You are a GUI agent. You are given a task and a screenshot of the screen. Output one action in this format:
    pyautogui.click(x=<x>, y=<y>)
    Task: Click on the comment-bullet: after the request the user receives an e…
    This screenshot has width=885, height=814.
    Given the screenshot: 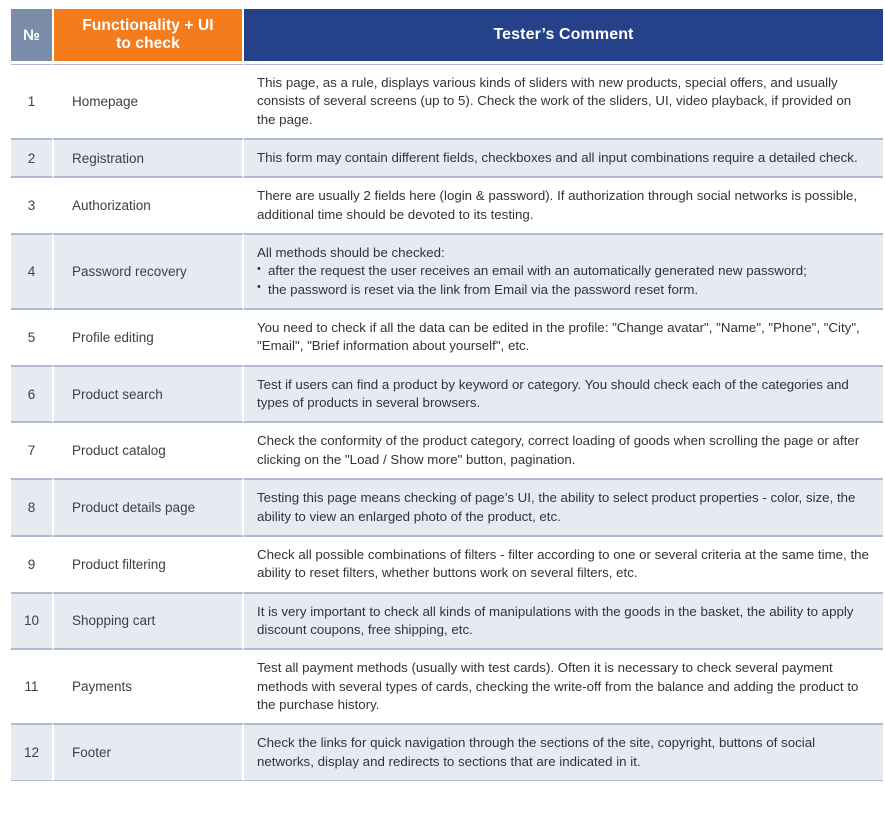 What is the action you would take?
    pyautogui.click(x=563, y=271)
    